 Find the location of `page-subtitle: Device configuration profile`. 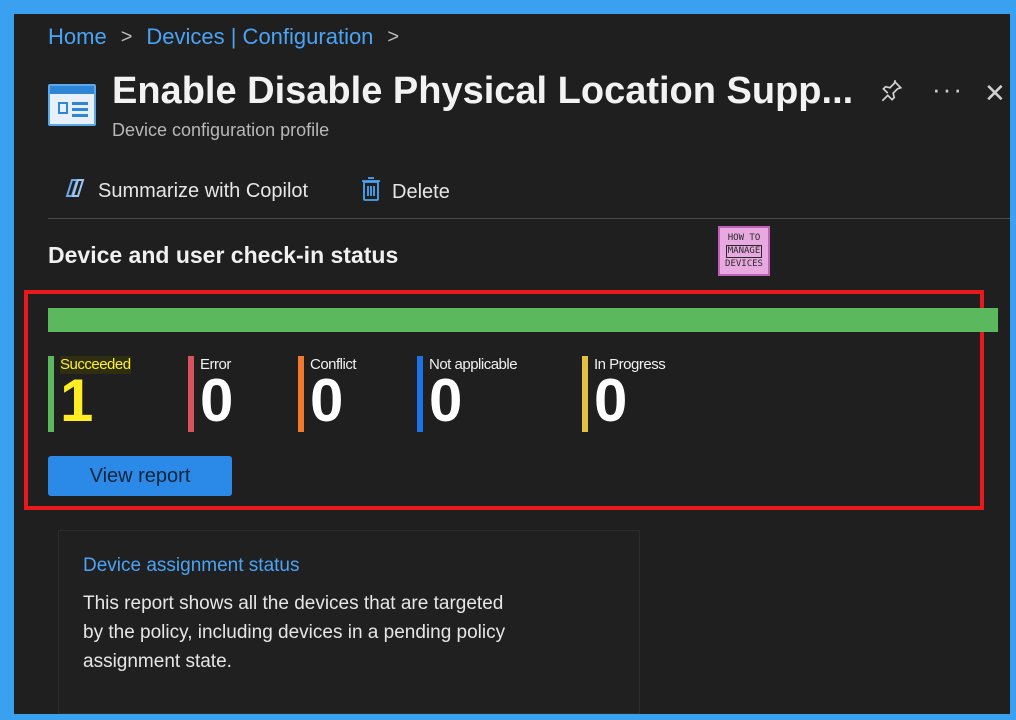

page-subtitle: Device configuration profile is located at coordinates (221, 130).